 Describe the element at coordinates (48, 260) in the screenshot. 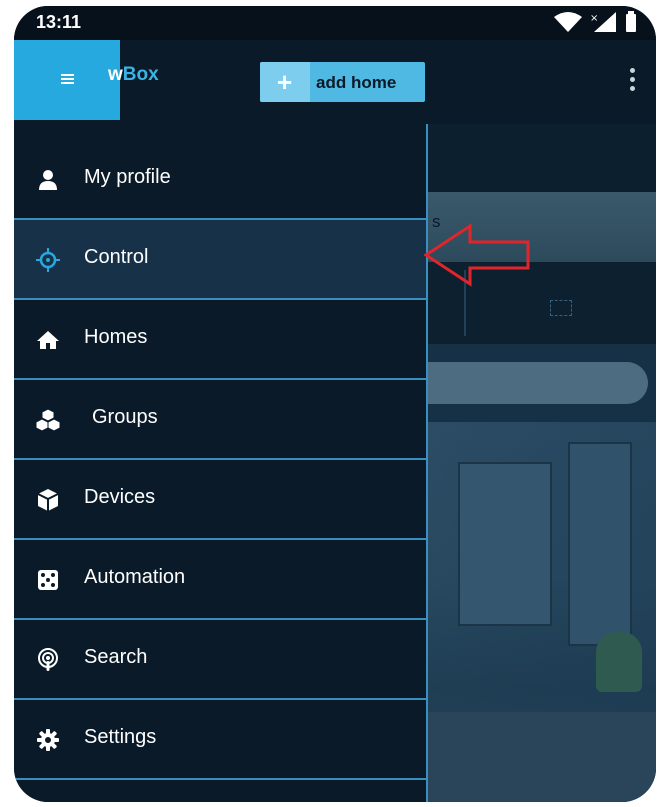

I see `crosshair-icon` at that location.